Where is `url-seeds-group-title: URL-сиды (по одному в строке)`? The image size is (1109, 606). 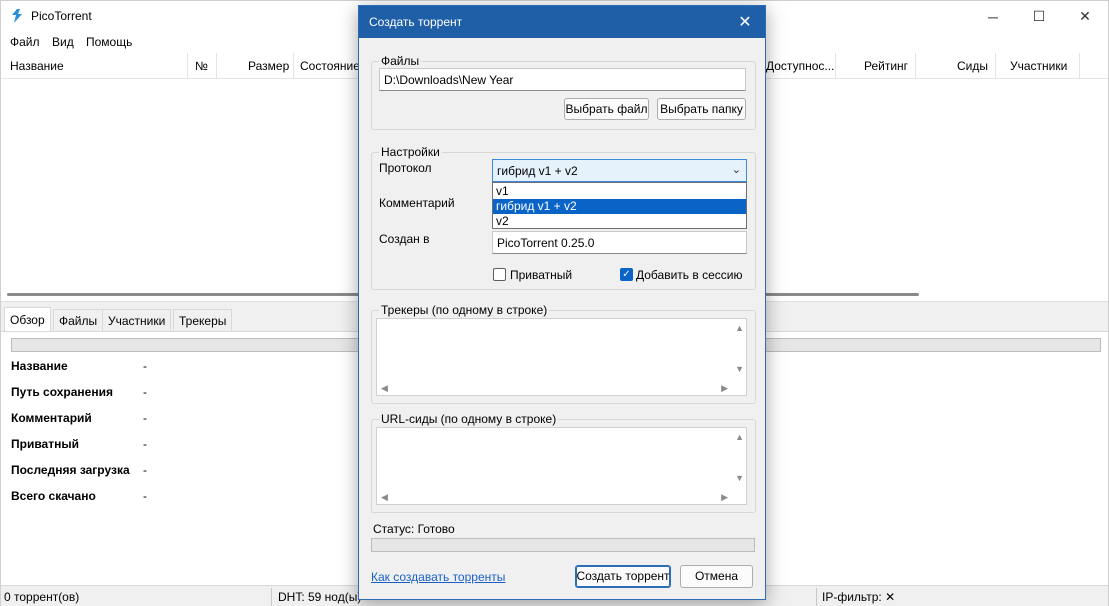 url-seeds-group-title: URL-сиды (по одному в строке) is located at coordinates (469, 419).